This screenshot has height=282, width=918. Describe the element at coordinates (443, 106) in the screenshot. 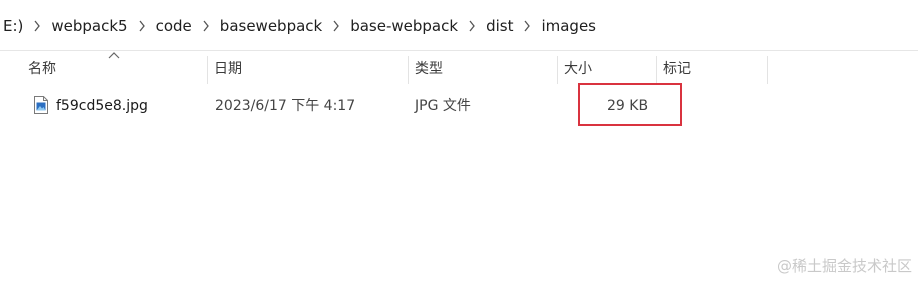

I see `file-type: JPG 文件` at that location.